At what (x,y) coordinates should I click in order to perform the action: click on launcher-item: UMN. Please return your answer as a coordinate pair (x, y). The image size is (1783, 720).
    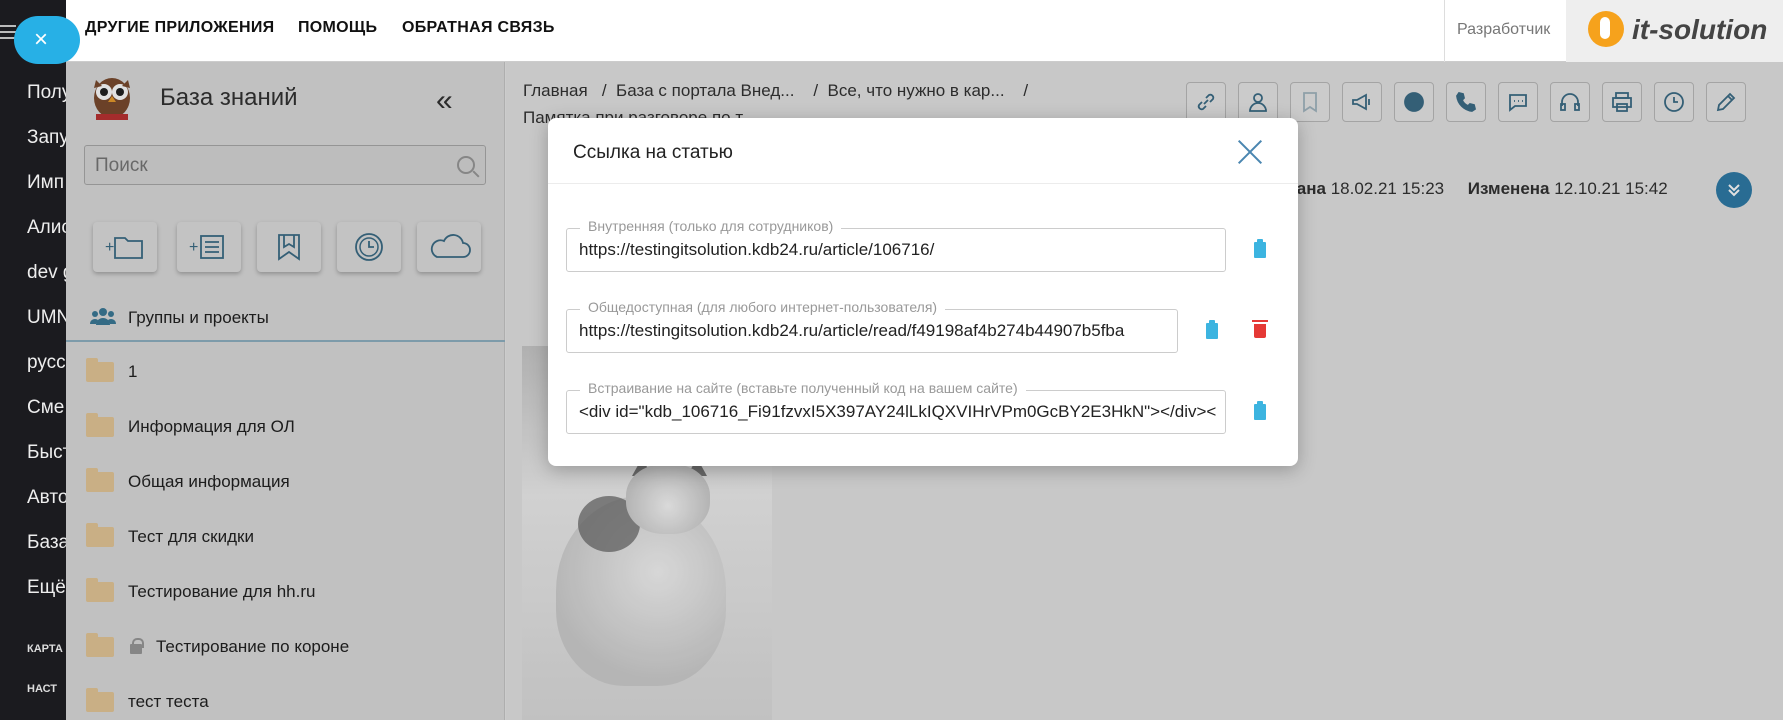
    Looking at the image, I should click on (46, 318).